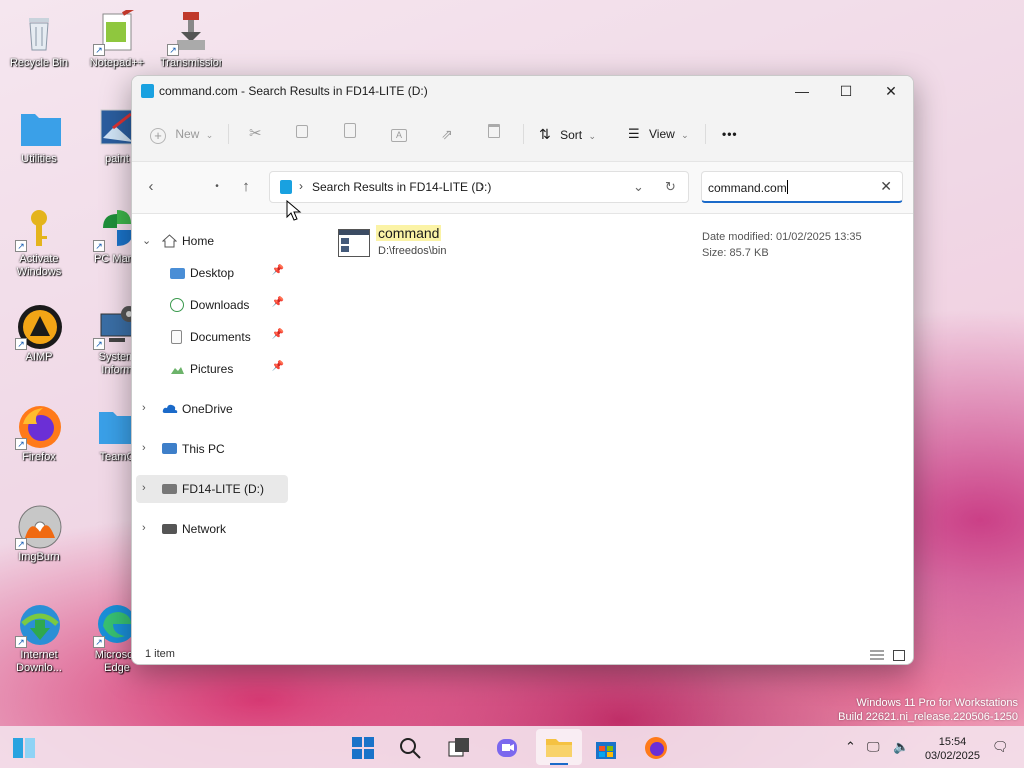 The width and height of the screenshot is (1024, 768). What do you see at coordinates (39, 357) in the screenshot?
I see `desktop-icon-label: AIMP` at bounding box center [39, 357].